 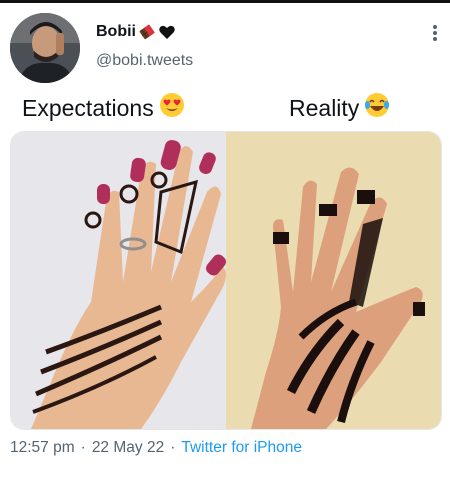 What do you see at coordinates (225, 108) in the screenshot?
I see `tweet-text: Expectations Reality` at bounding box center [225, 108].